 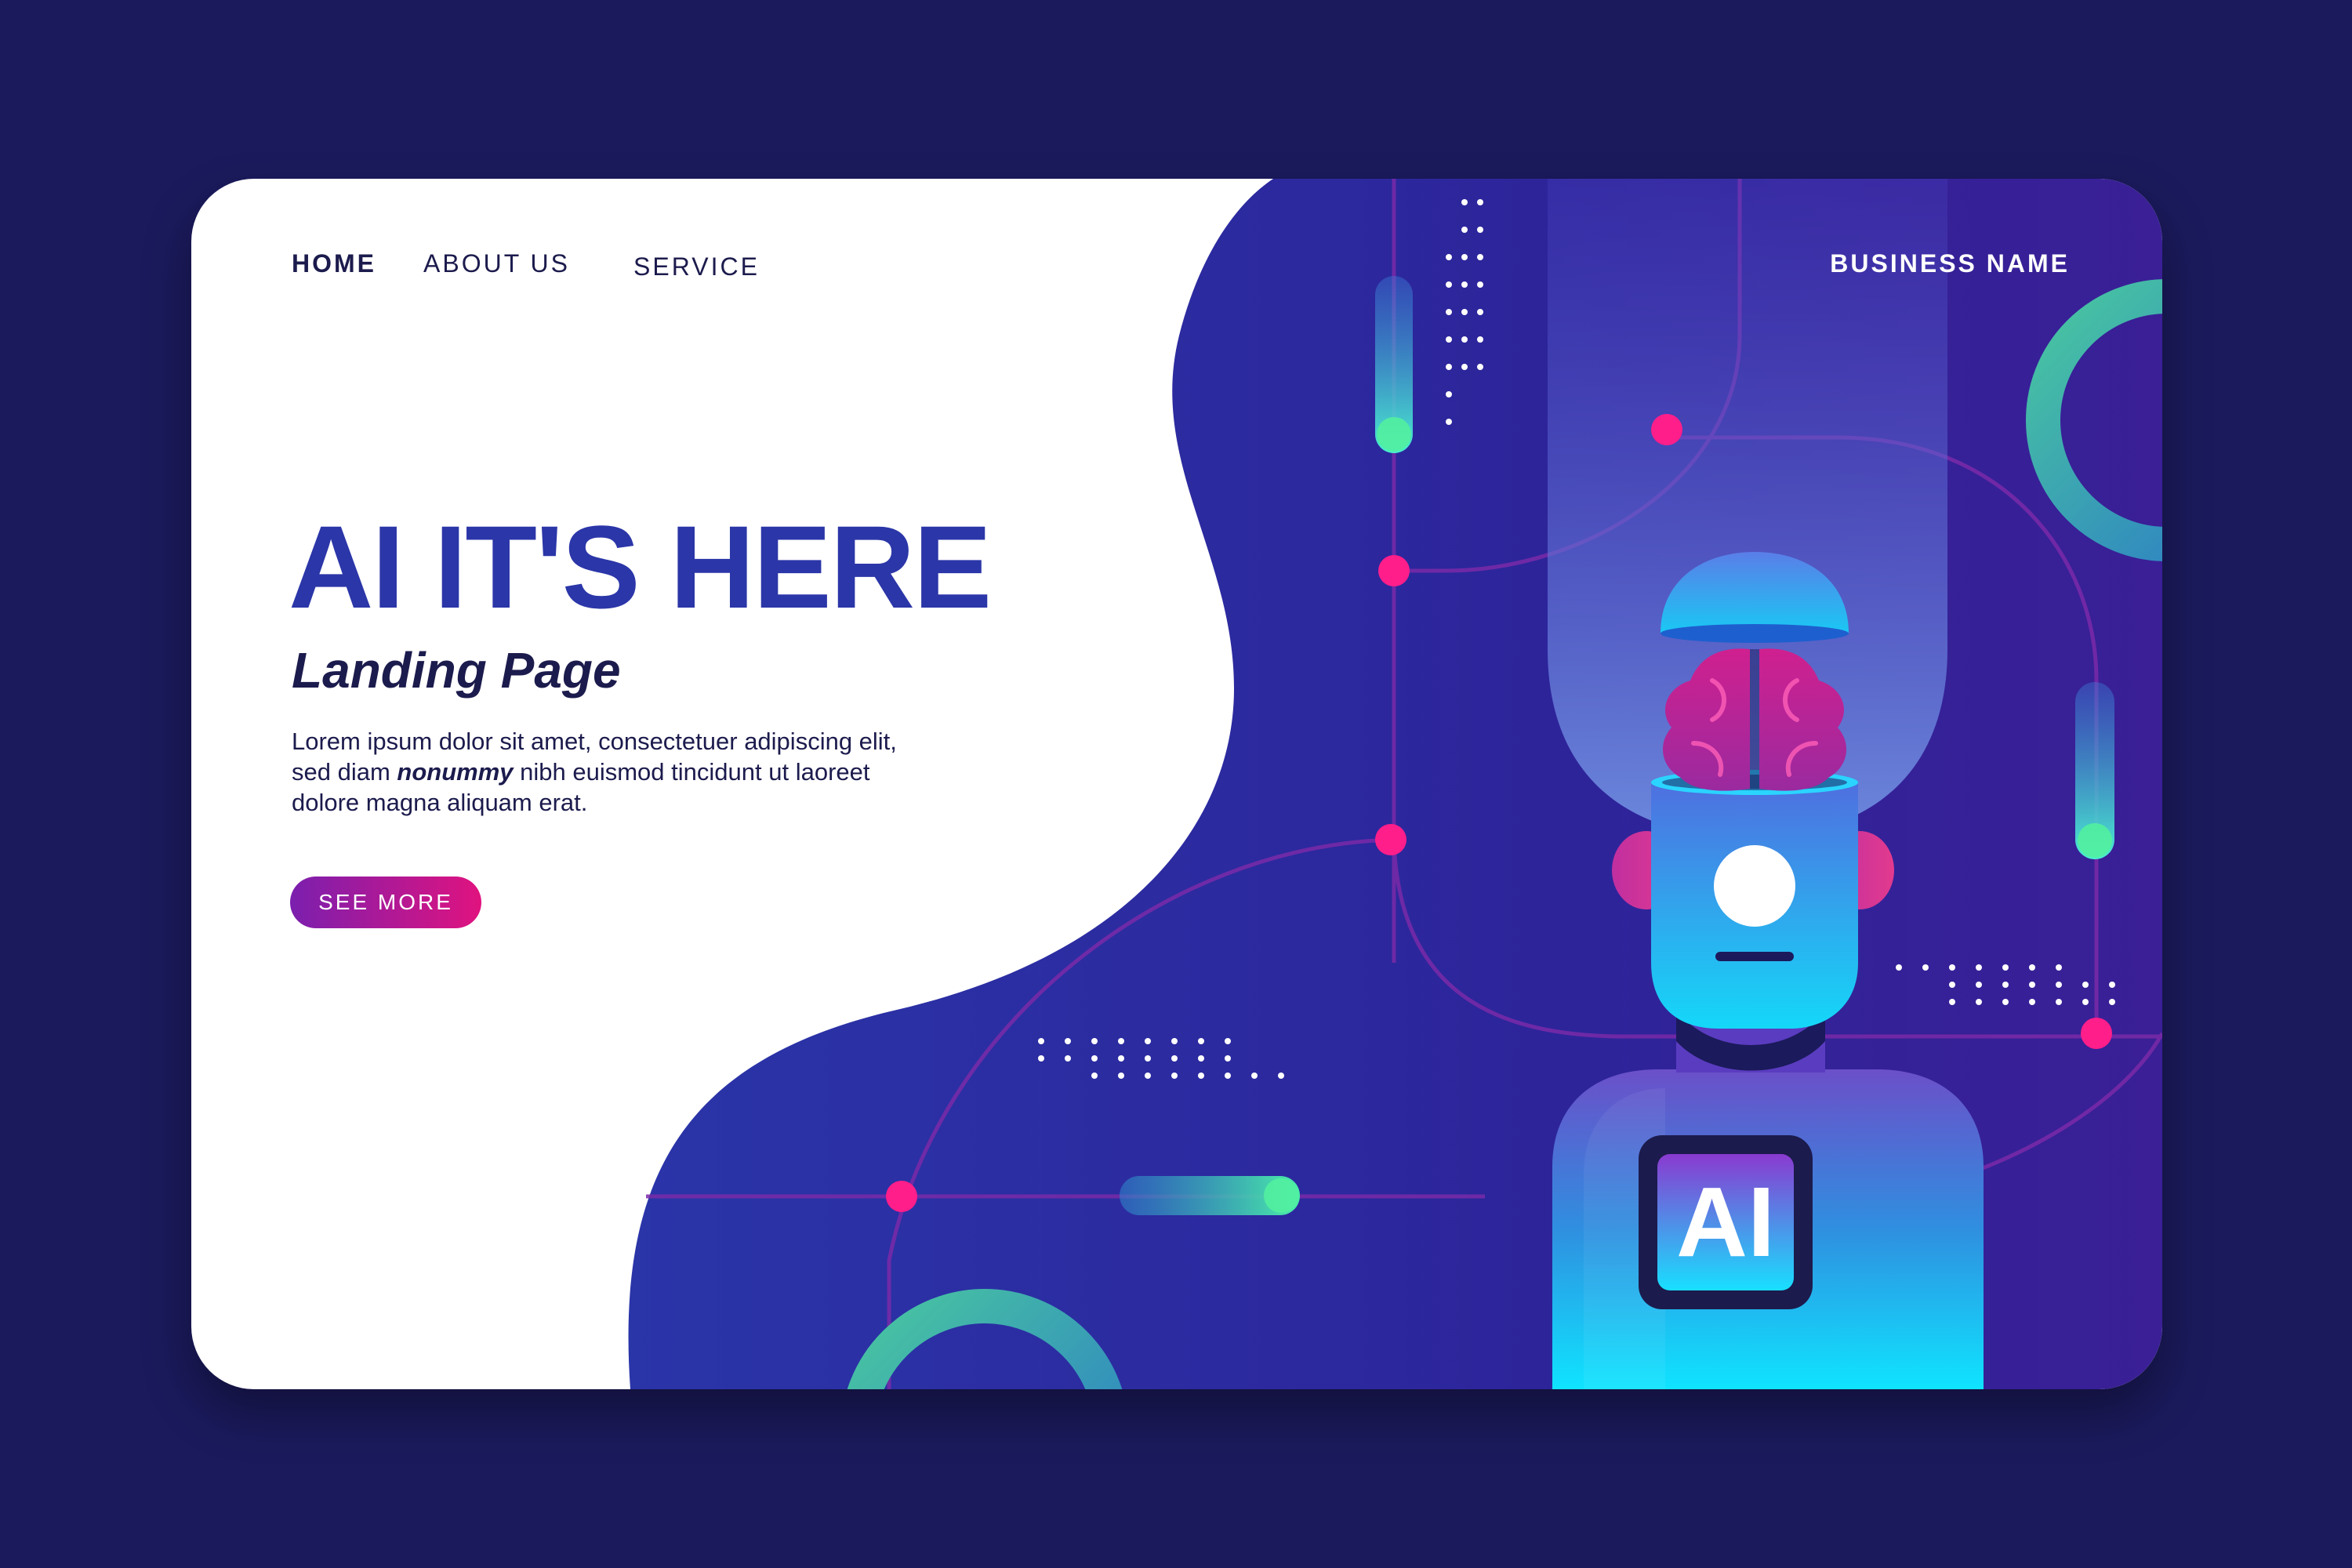 I want to click on hero-subtitle: Landing Page, so click(x=456, y=670).